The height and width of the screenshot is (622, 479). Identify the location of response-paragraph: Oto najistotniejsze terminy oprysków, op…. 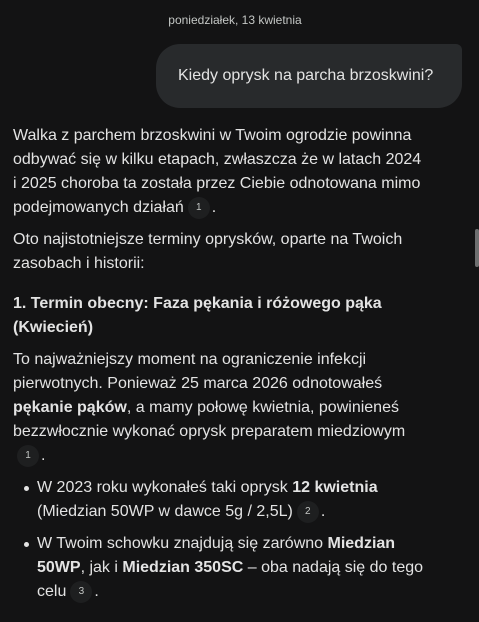
(221, 252).